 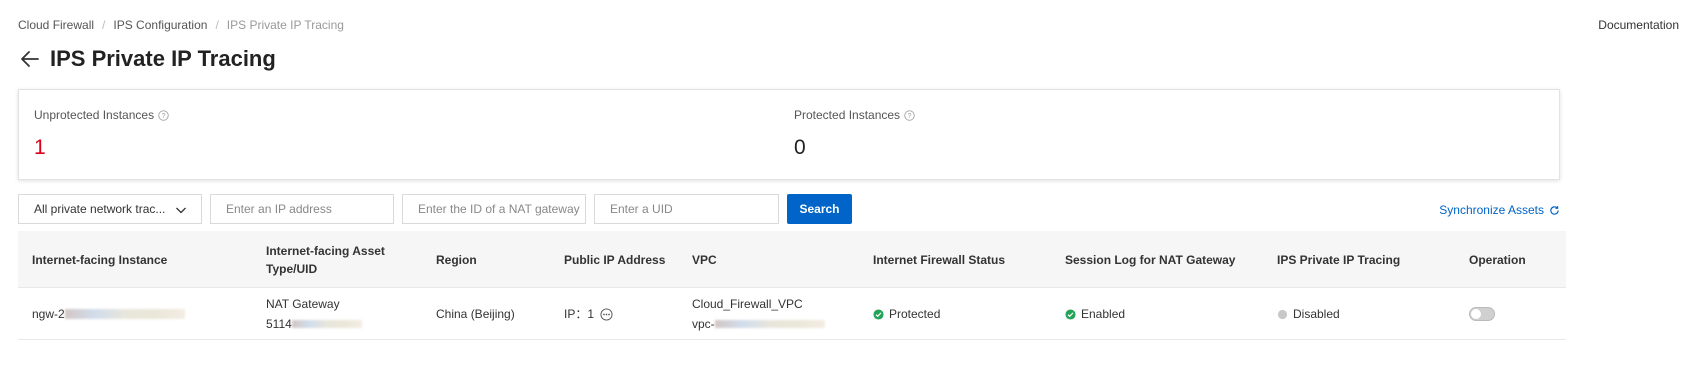 I want to click on breadcrumb-current: IPS Private IP Tracing, so click(x=285, y=25).